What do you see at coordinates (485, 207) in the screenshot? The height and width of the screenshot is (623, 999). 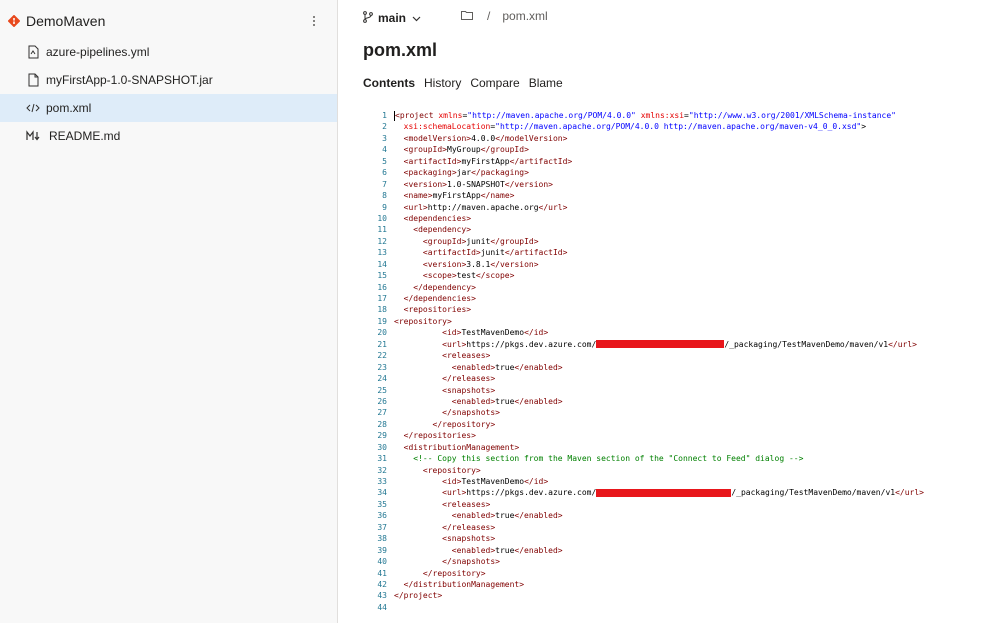 I see `code-text: <url>http://maven.apache.org</url>` at bounding box center [485, 207].